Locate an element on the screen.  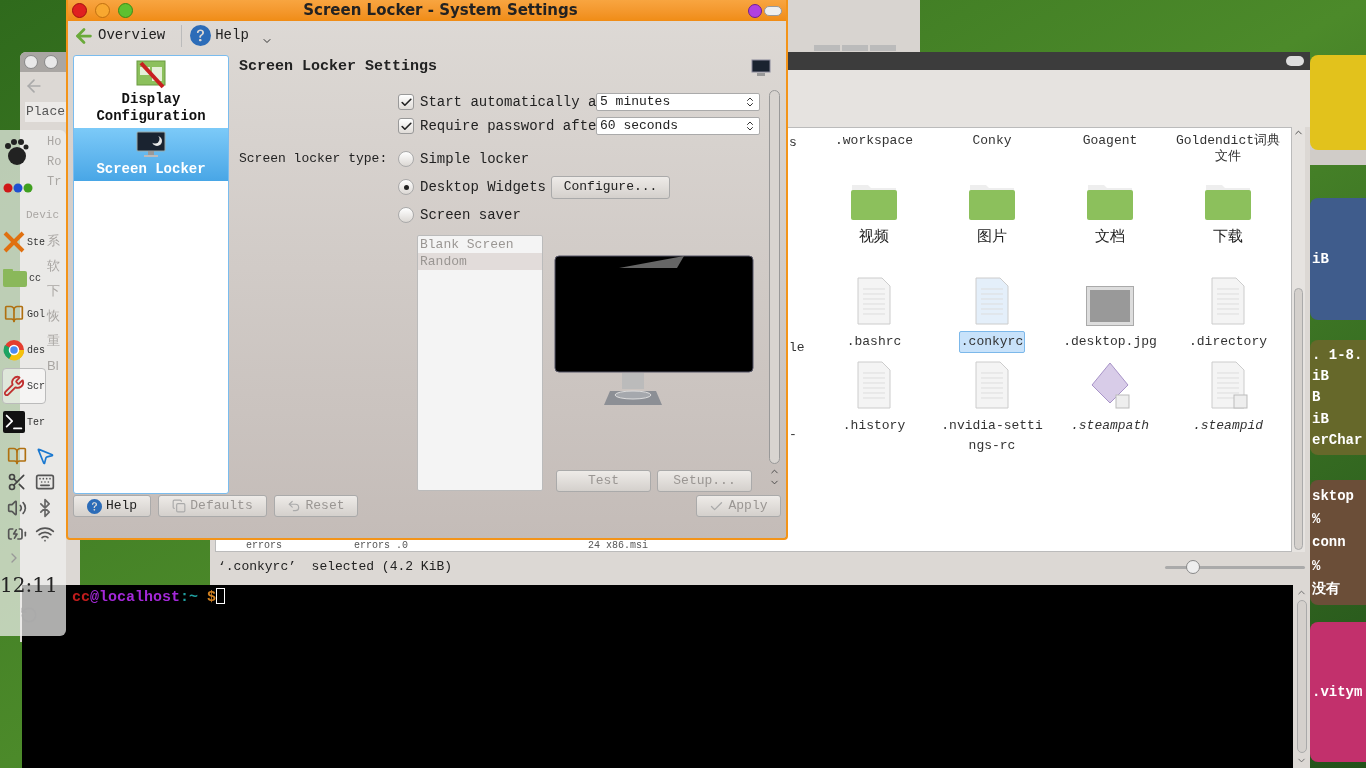
conky-text: . 1-8. is located at coordinates (1337, 354).